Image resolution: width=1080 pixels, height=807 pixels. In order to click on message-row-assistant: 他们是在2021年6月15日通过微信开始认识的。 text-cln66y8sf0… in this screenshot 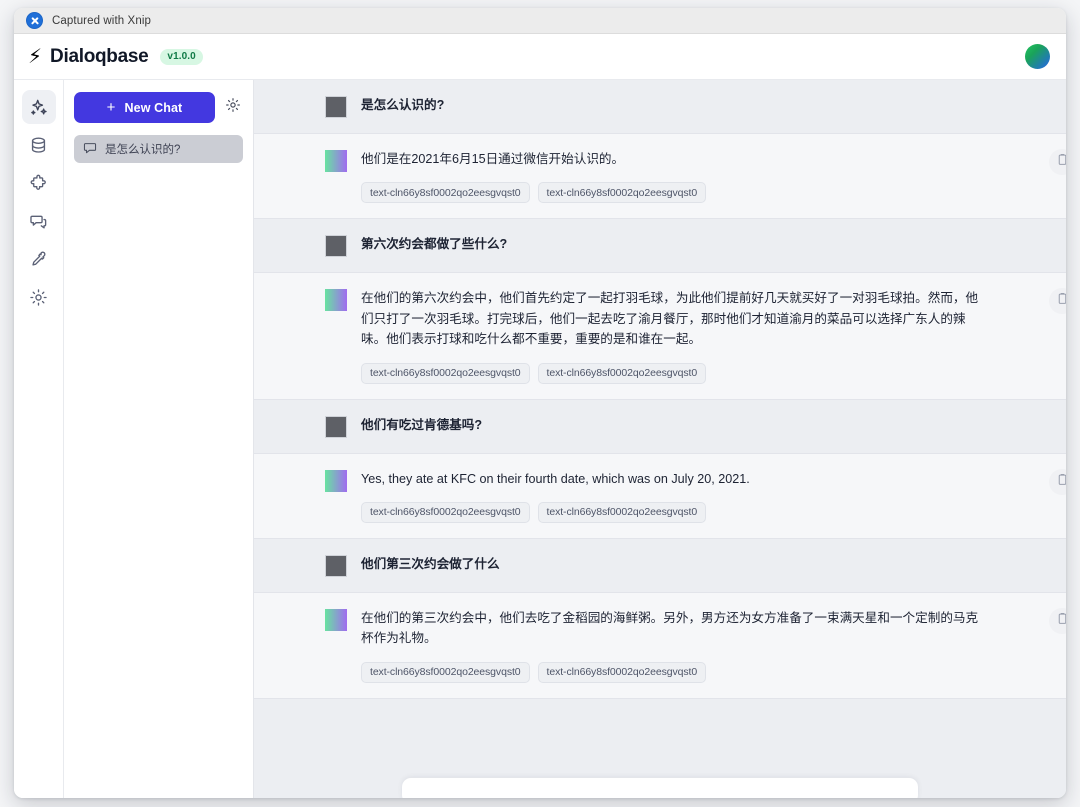, I will do `click(660, 177)`.